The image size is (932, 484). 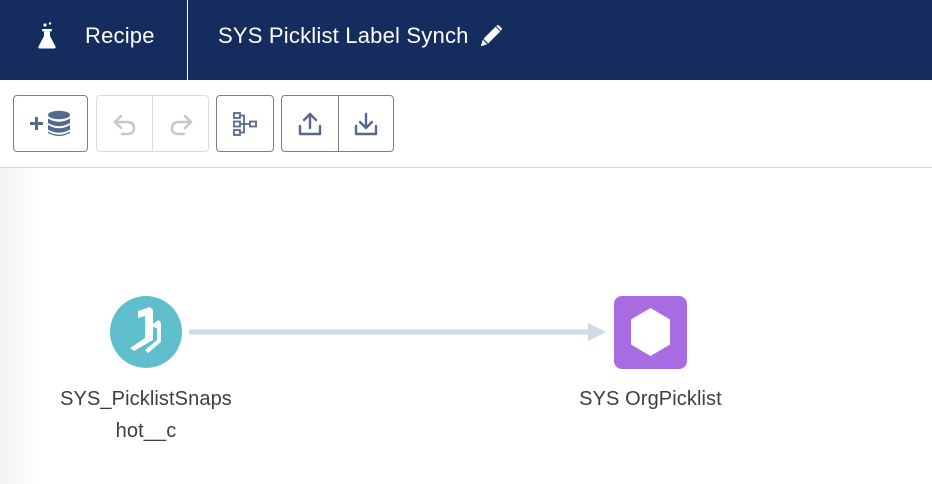 I want to click on hierarchy-icon, so click(x=245, y=124).